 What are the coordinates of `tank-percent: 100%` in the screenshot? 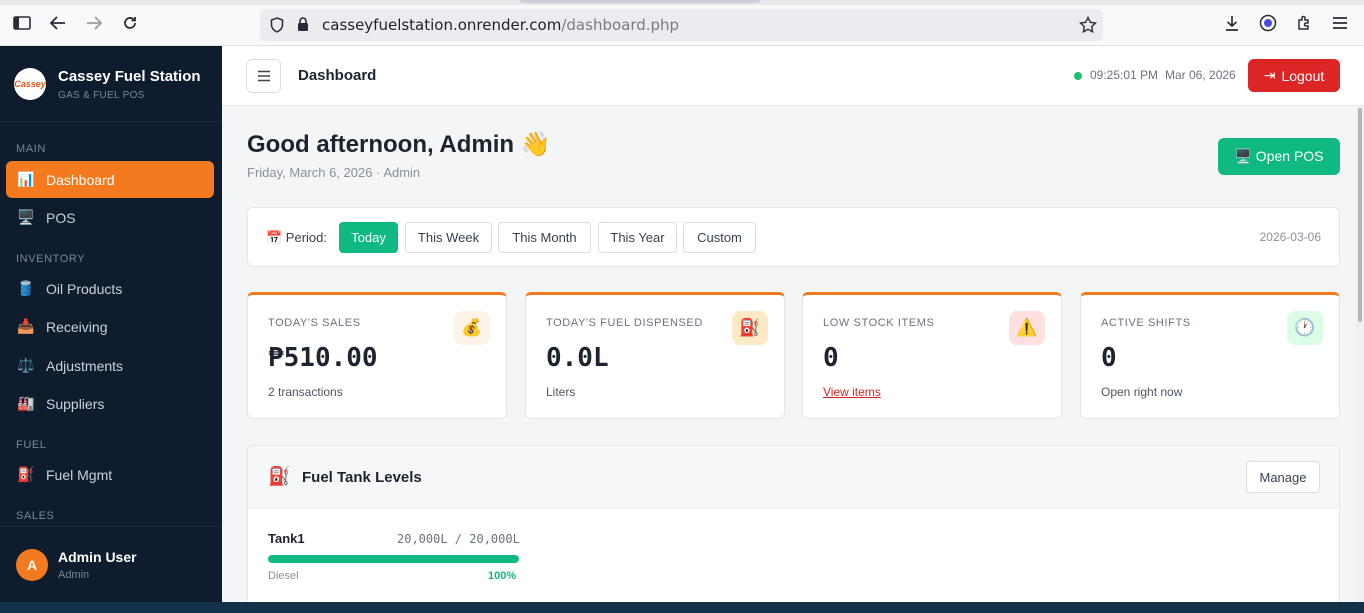 It's located at (502, 576).